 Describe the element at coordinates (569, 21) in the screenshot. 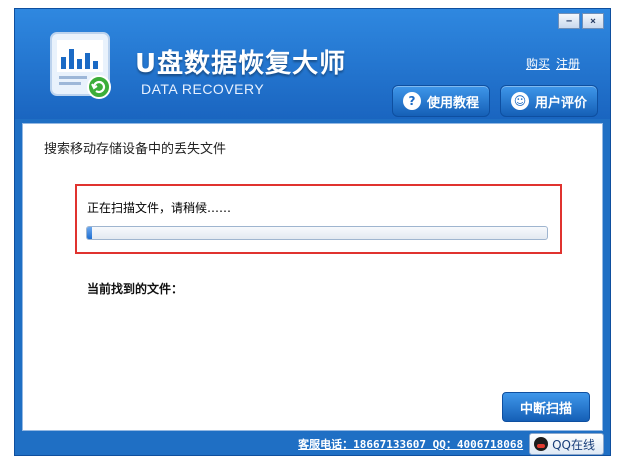

I see `minimize-button: −` at that location.